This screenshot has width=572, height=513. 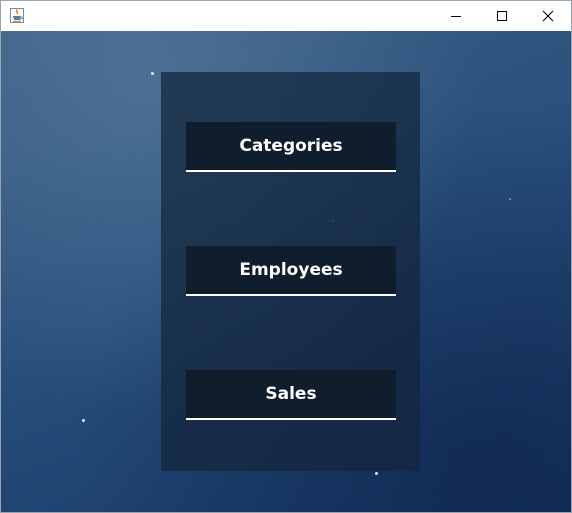 I want to click on sales-button-label: Sales, so click(x=291, y=394).